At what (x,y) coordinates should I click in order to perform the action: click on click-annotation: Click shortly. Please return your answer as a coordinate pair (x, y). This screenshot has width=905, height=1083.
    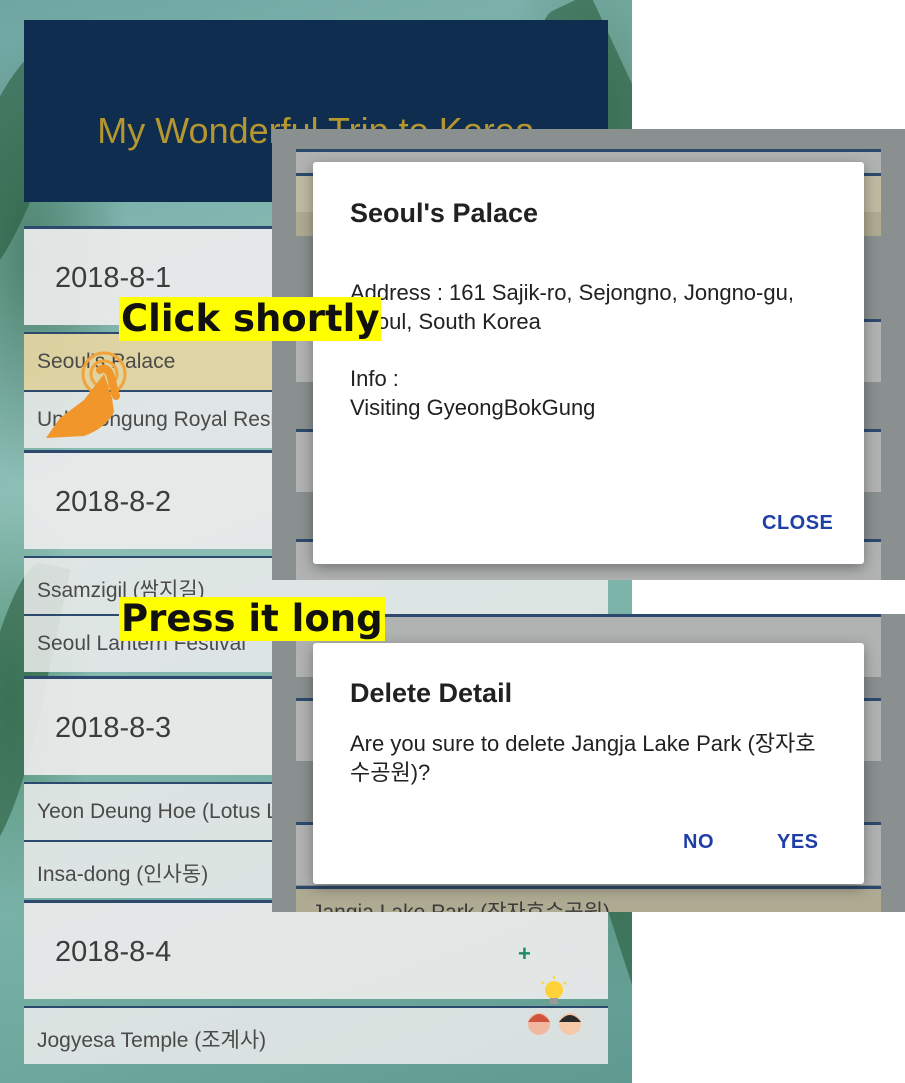
    Looking at the image, I should click on (250, 319).